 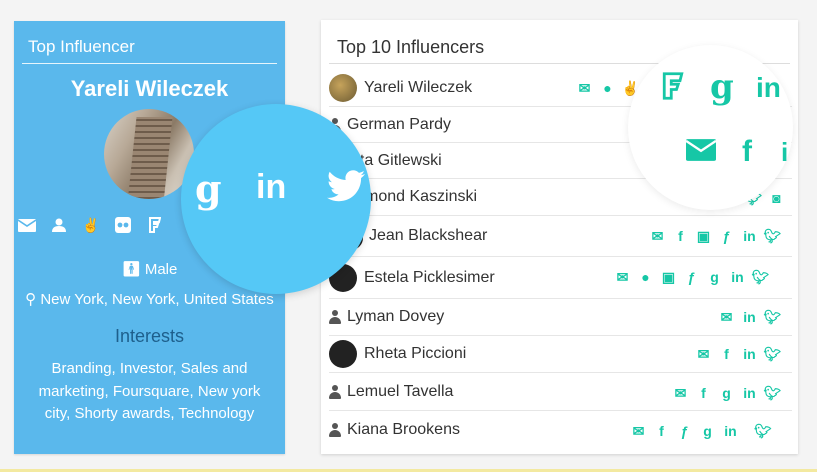 What do you see at coordinates (428, 236) in the screenshot?
I see `influencer-name: Jean Blackshear` at bounding box center [428, 236].